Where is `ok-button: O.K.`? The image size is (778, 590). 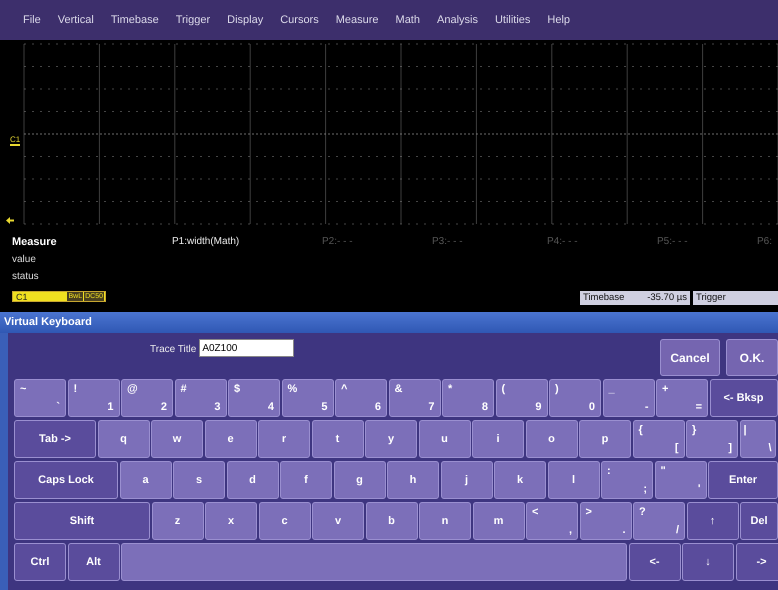 ok-button: O.K. is located at coordinates (752, 357).